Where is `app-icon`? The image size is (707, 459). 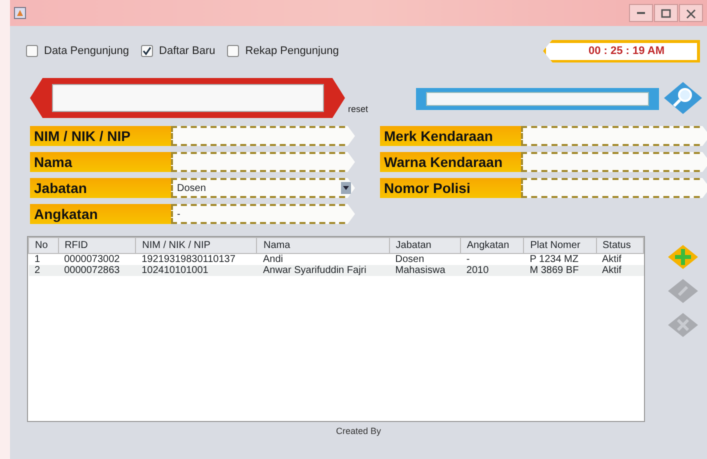 app-icon is located at coordinates (20, 13).